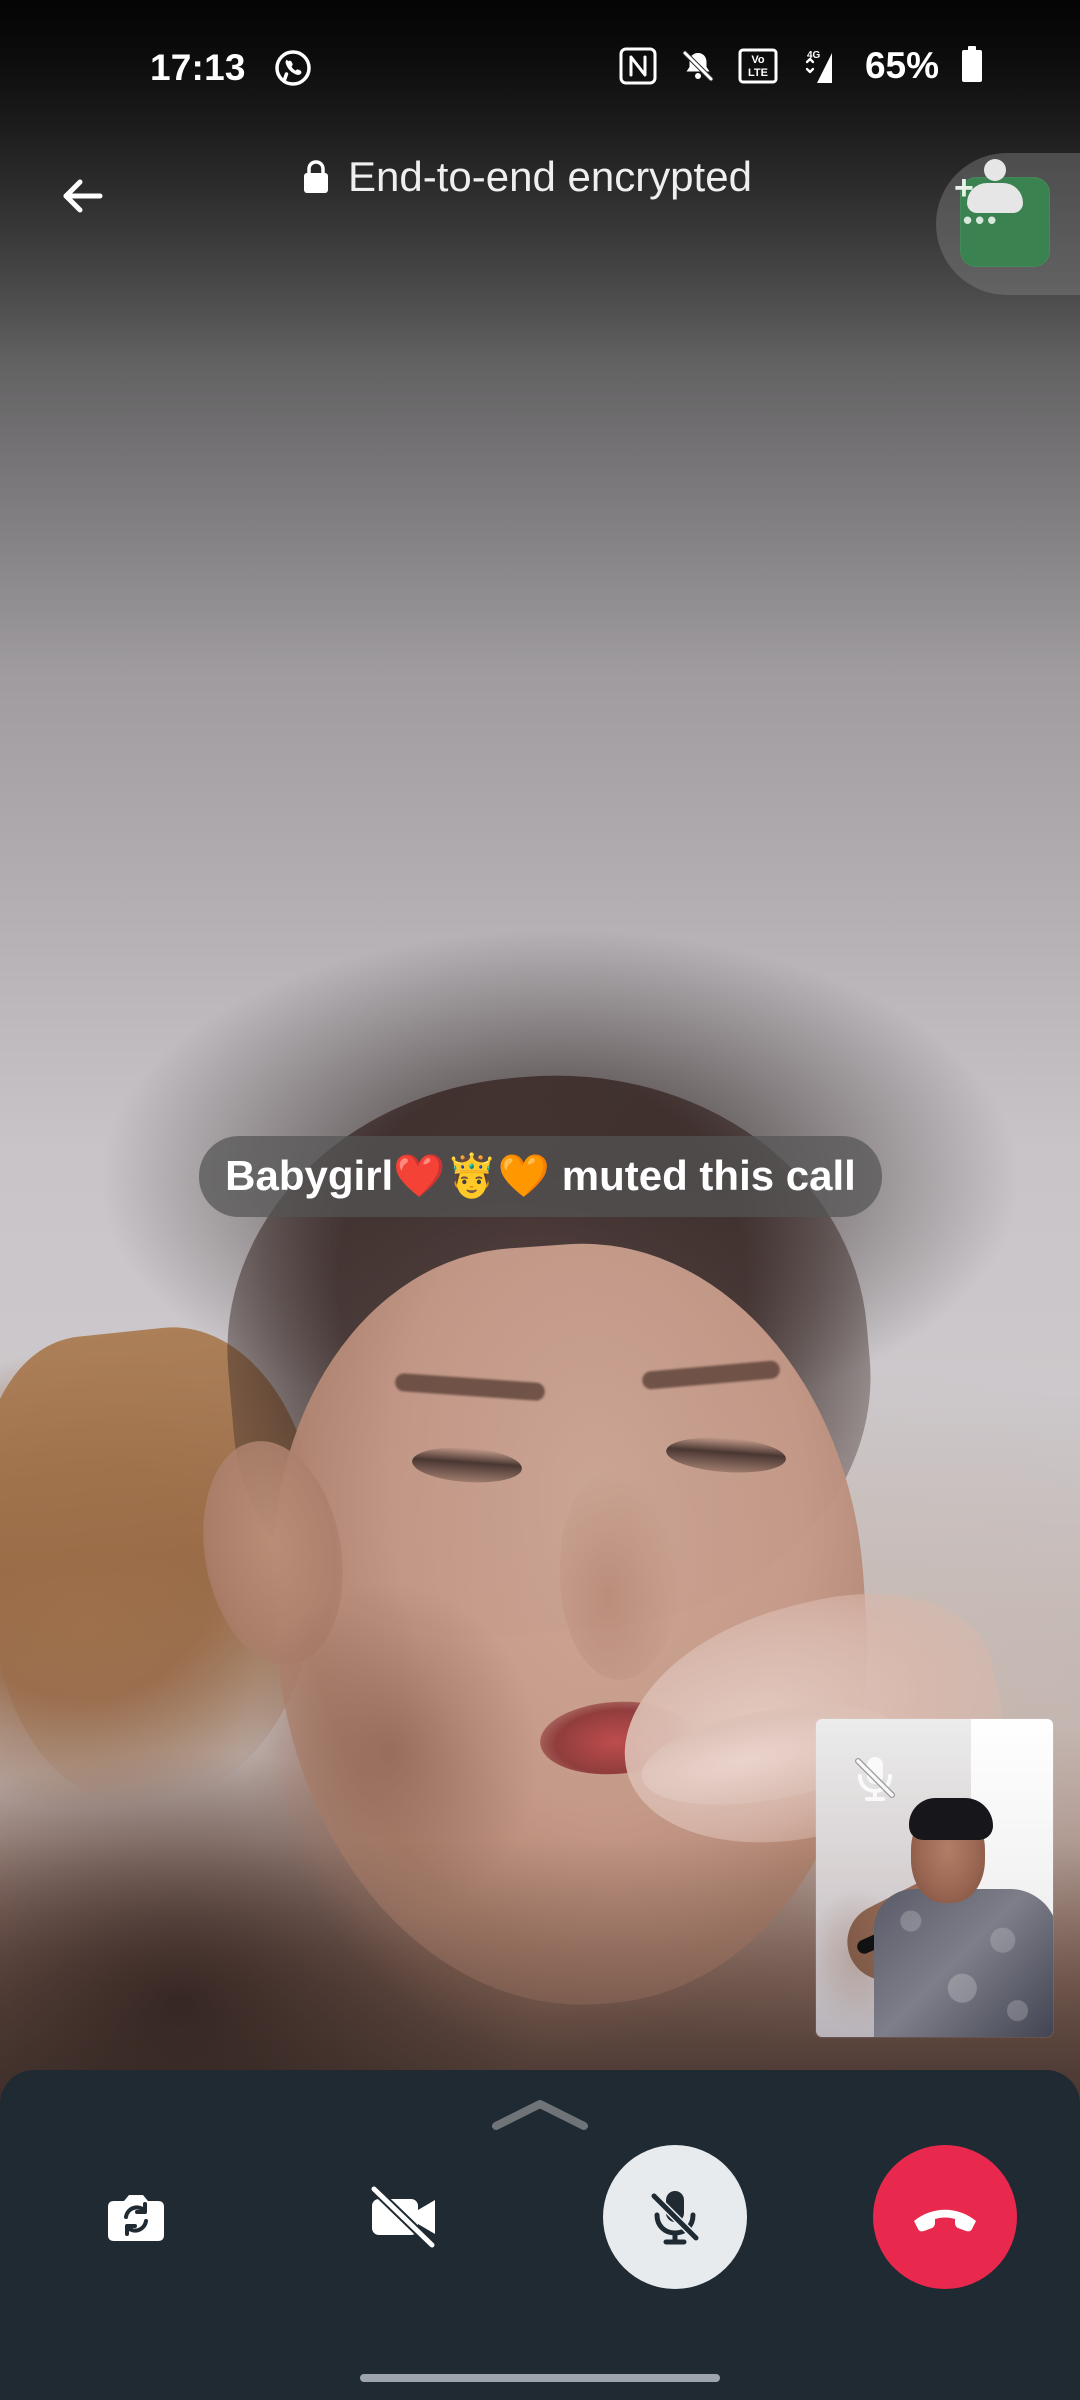 This screenshot has height=2400, width=1080. Describe the element at coordinates (540, 2378) in the screenshot. I see `home-indicator` at that location.